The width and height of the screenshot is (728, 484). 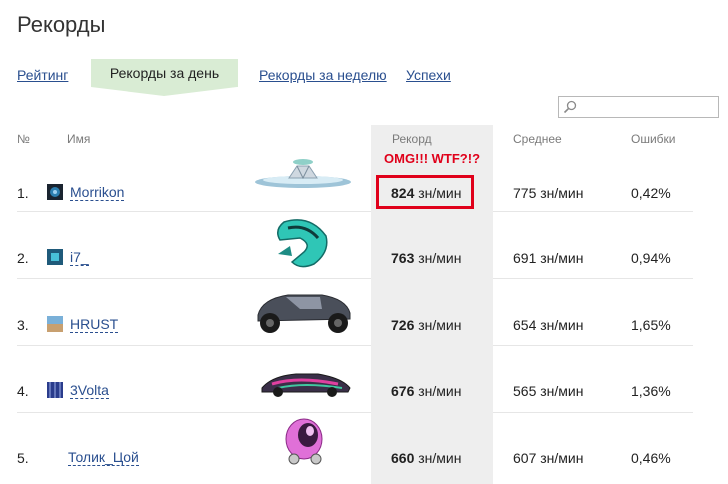 I want to click on saucer-car-icon, so click(x=303, y=173).